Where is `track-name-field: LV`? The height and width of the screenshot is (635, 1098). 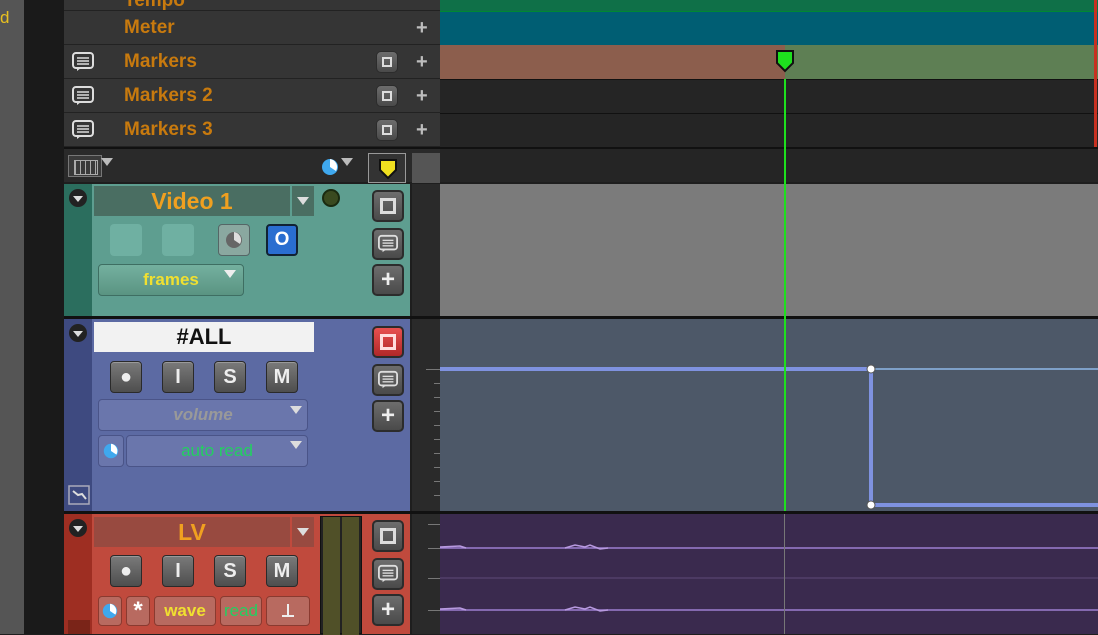
track-name-field: LV is located at coordinates (192, 532).